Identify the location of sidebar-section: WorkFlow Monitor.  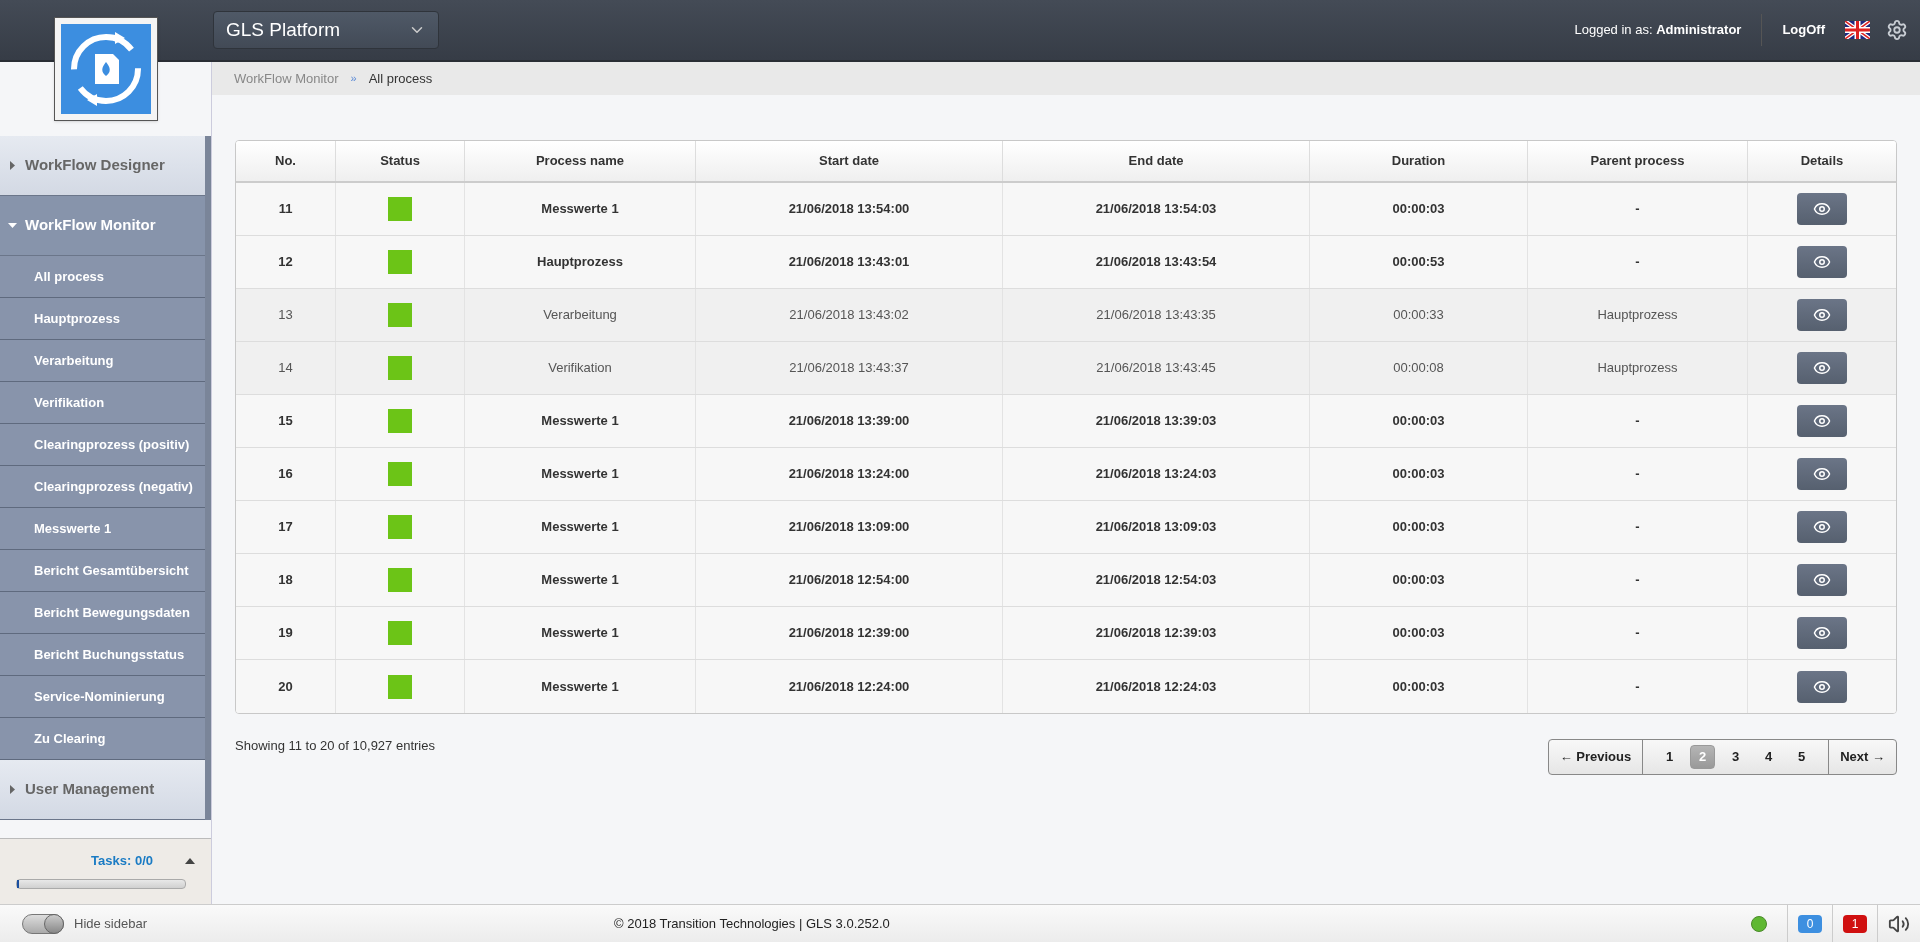
(102, 226).